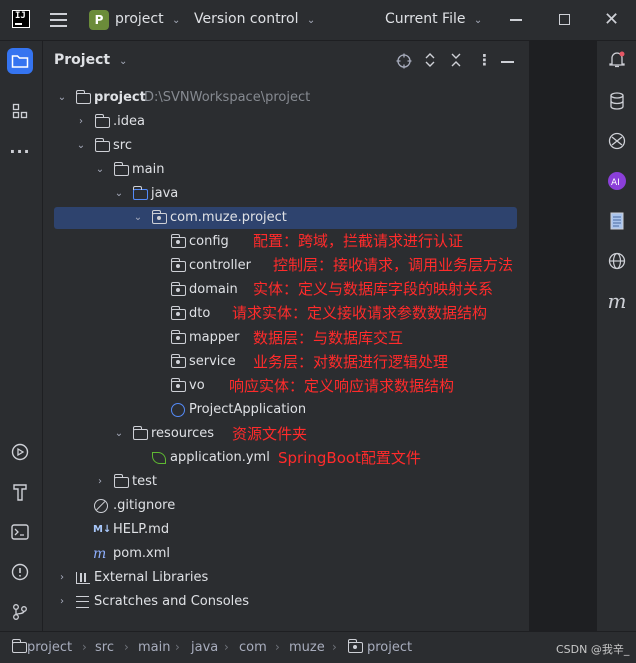  I want to click on annotation-config: 配置：跨域，拦截请求进行认证, so click(358, 241).